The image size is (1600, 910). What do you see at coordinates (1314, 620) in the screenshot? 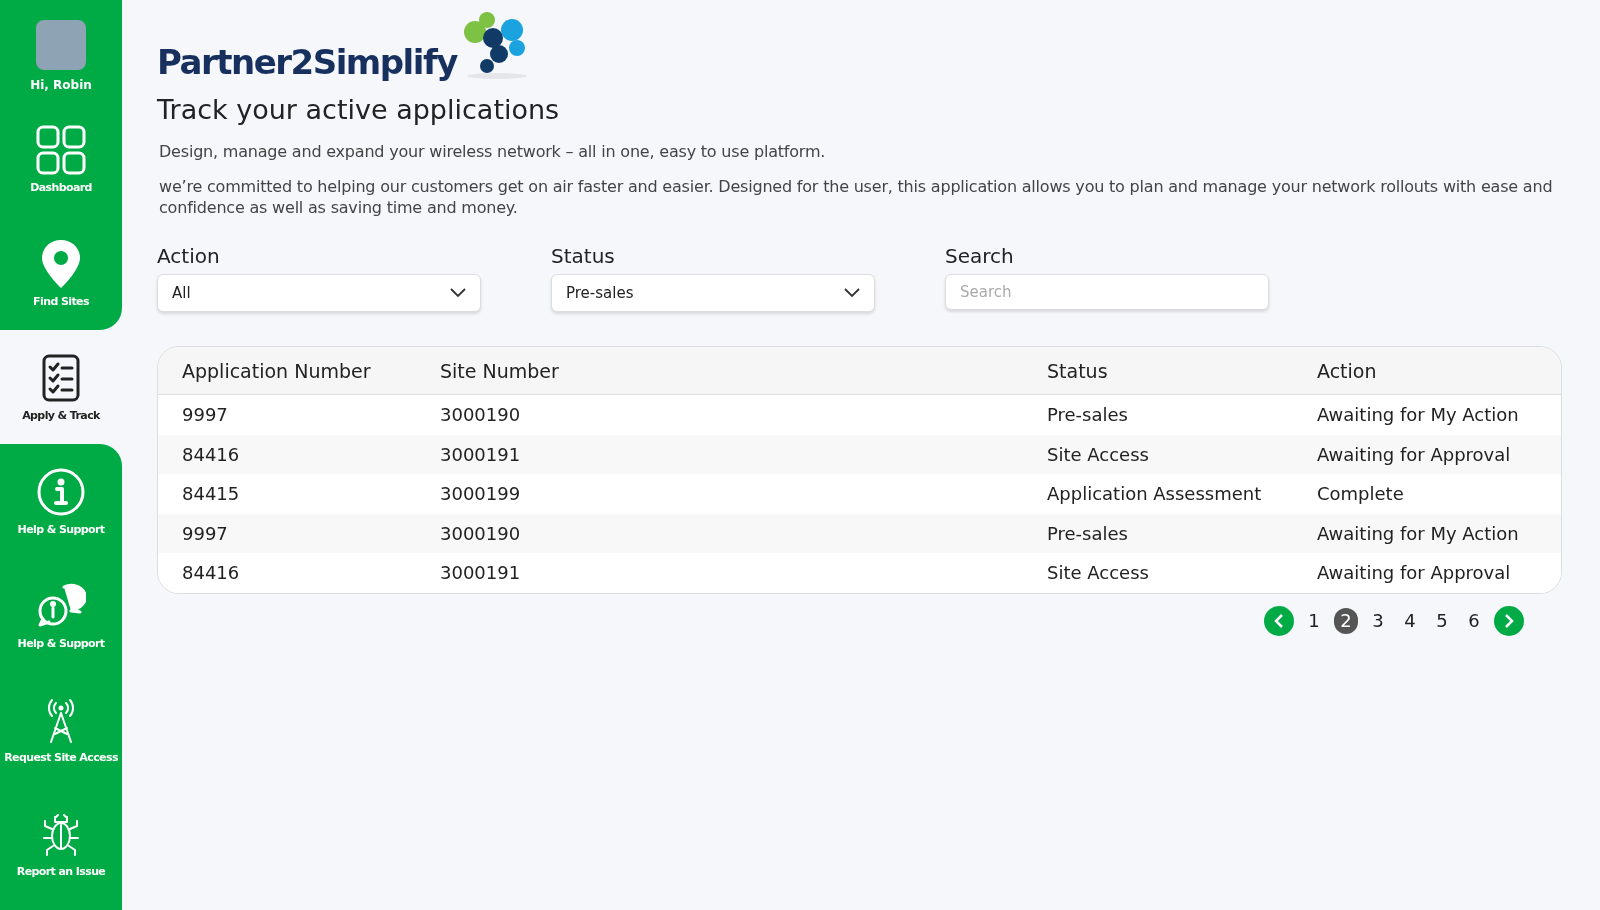
I see `page-number: 1` at bounding box center [1314, 620].